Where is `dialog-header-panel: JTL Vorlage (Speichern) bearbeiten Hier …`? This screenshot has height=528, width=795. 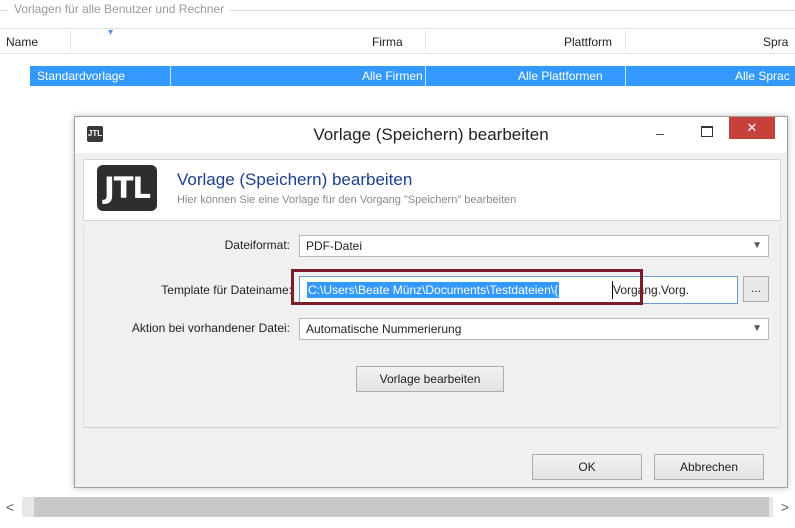
dialog-header-panel: JTL Vorlage (Speichern) bearbeiten Hier … is located at coordinates (432, 190).